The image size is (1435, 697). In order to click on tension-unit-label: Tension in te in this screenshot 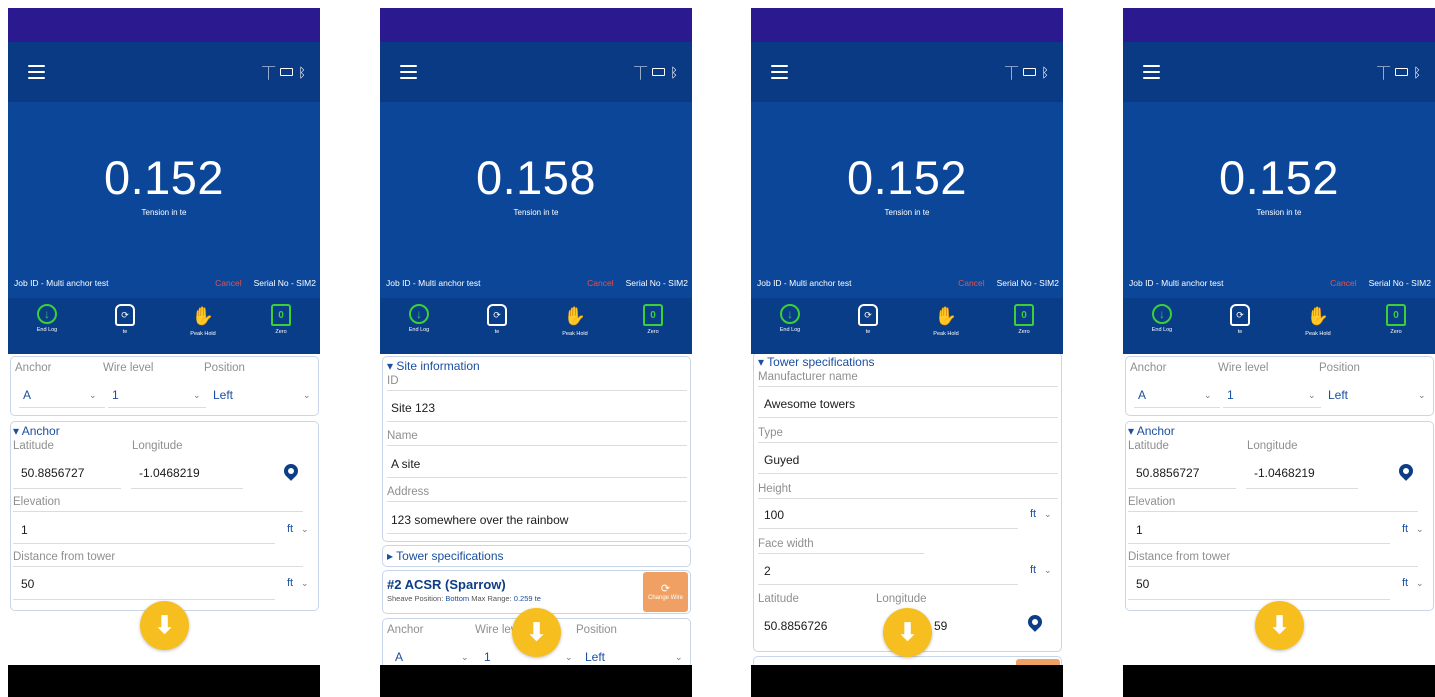, I will do `click(1279, 212)`.